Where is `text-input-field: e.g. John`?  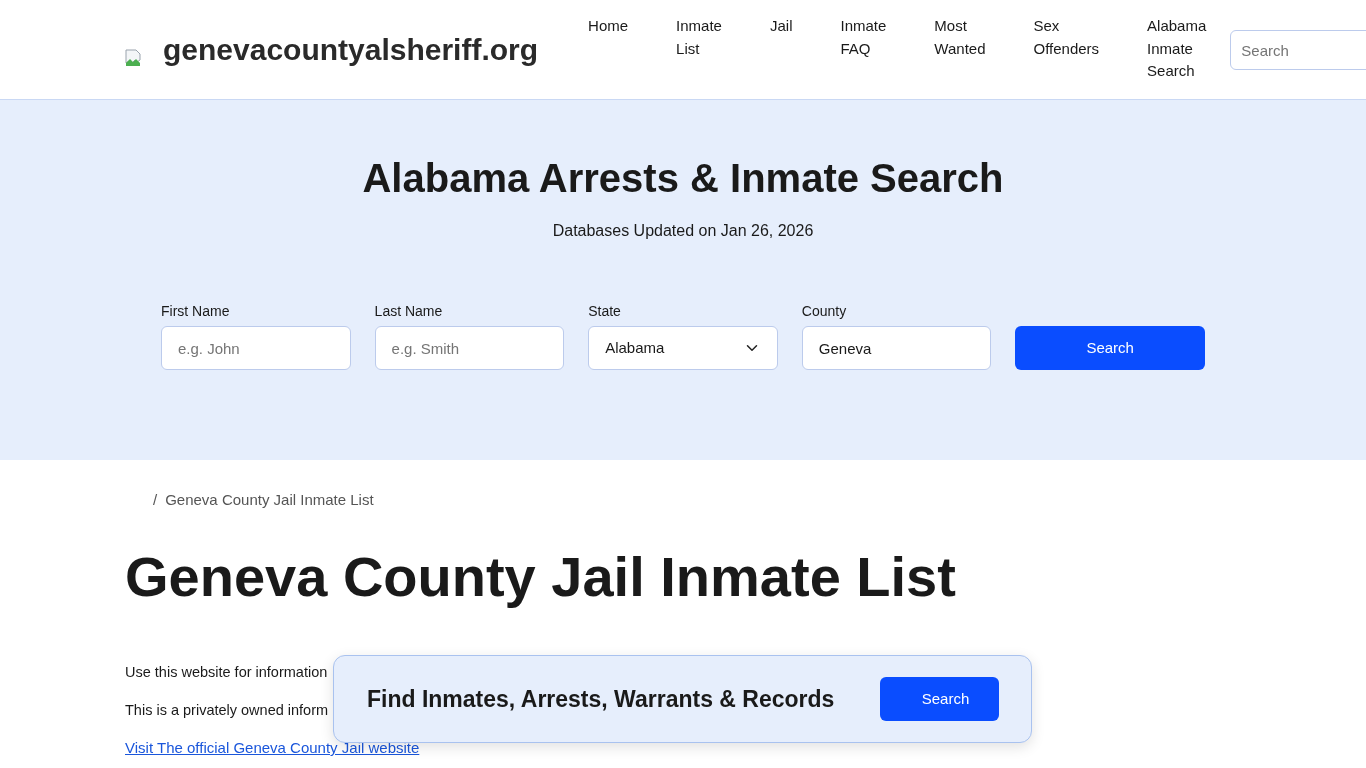
text-input-field: e.g. John is located at coordinates (256, 348).